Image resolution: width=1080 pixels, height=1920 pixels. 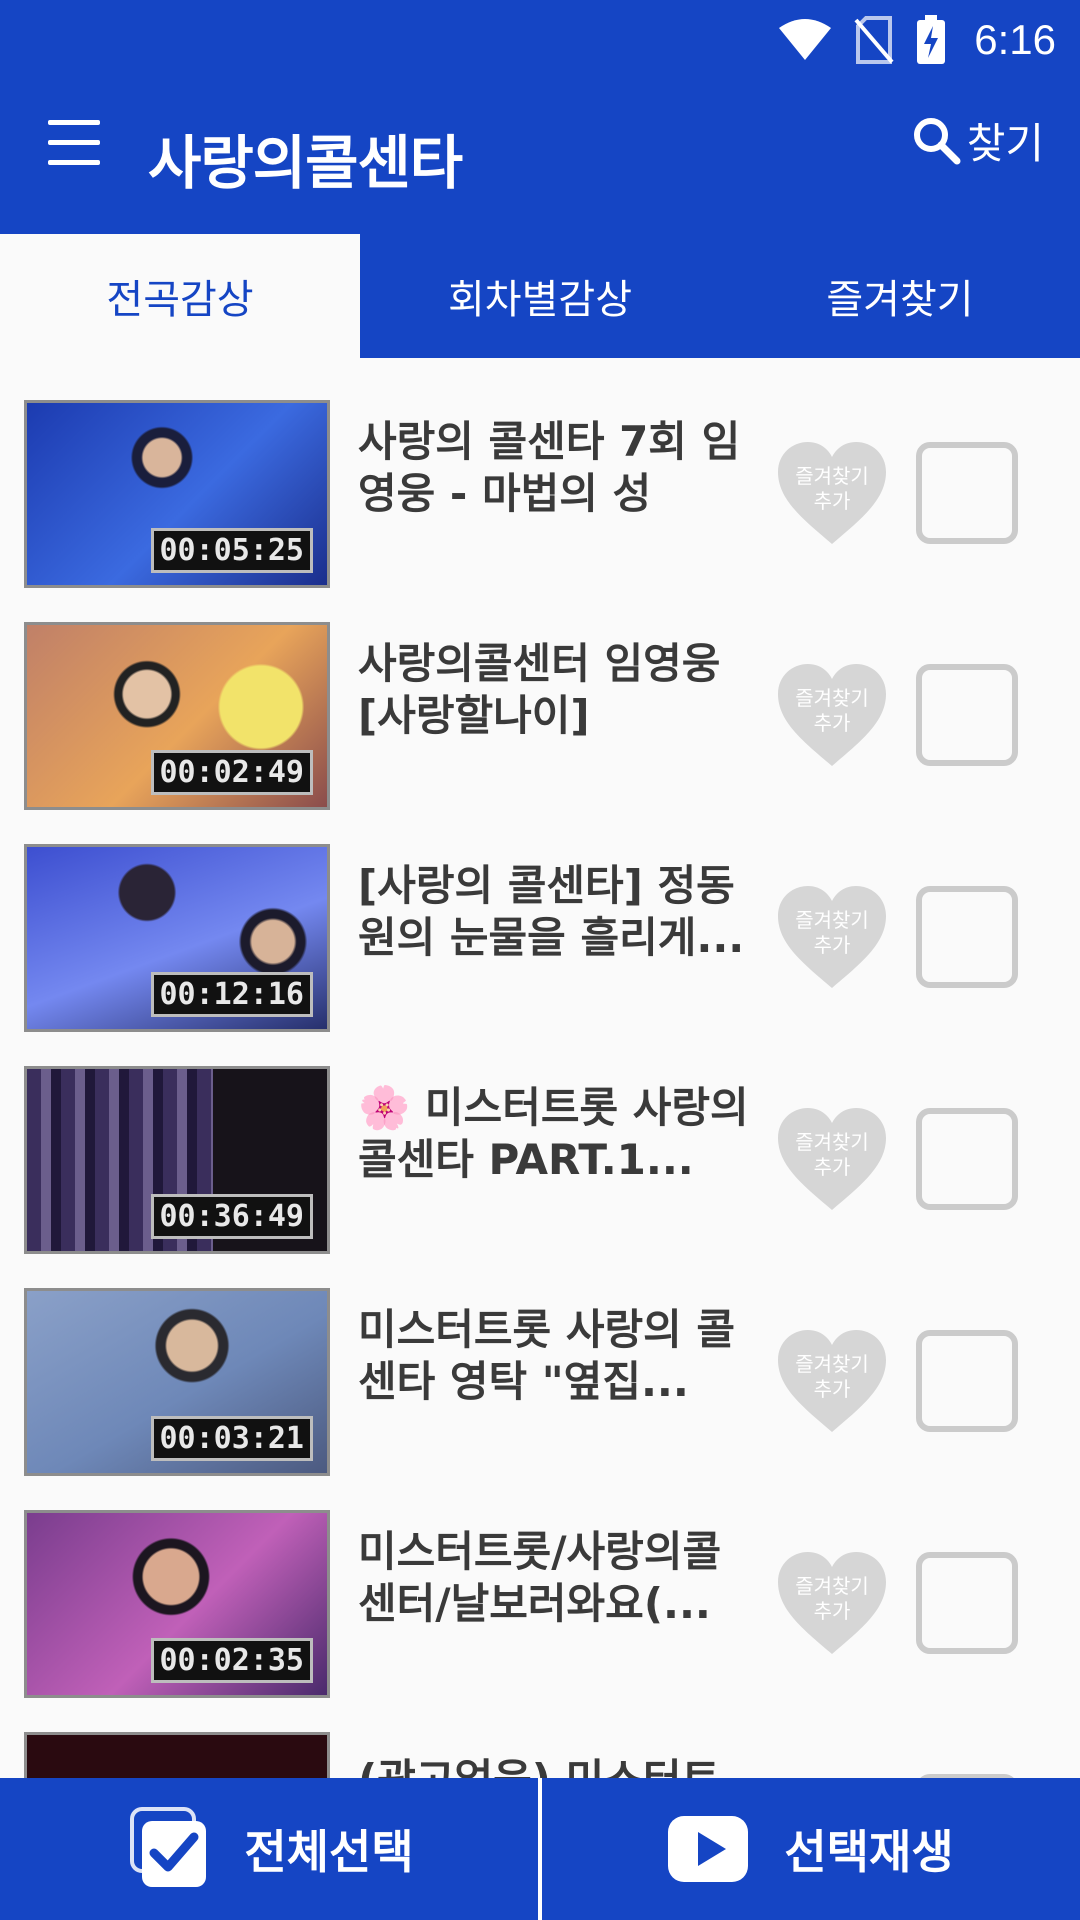 I want to click on app-bar: 사랑의콜센타 찾기, so click(x=540, y=157).